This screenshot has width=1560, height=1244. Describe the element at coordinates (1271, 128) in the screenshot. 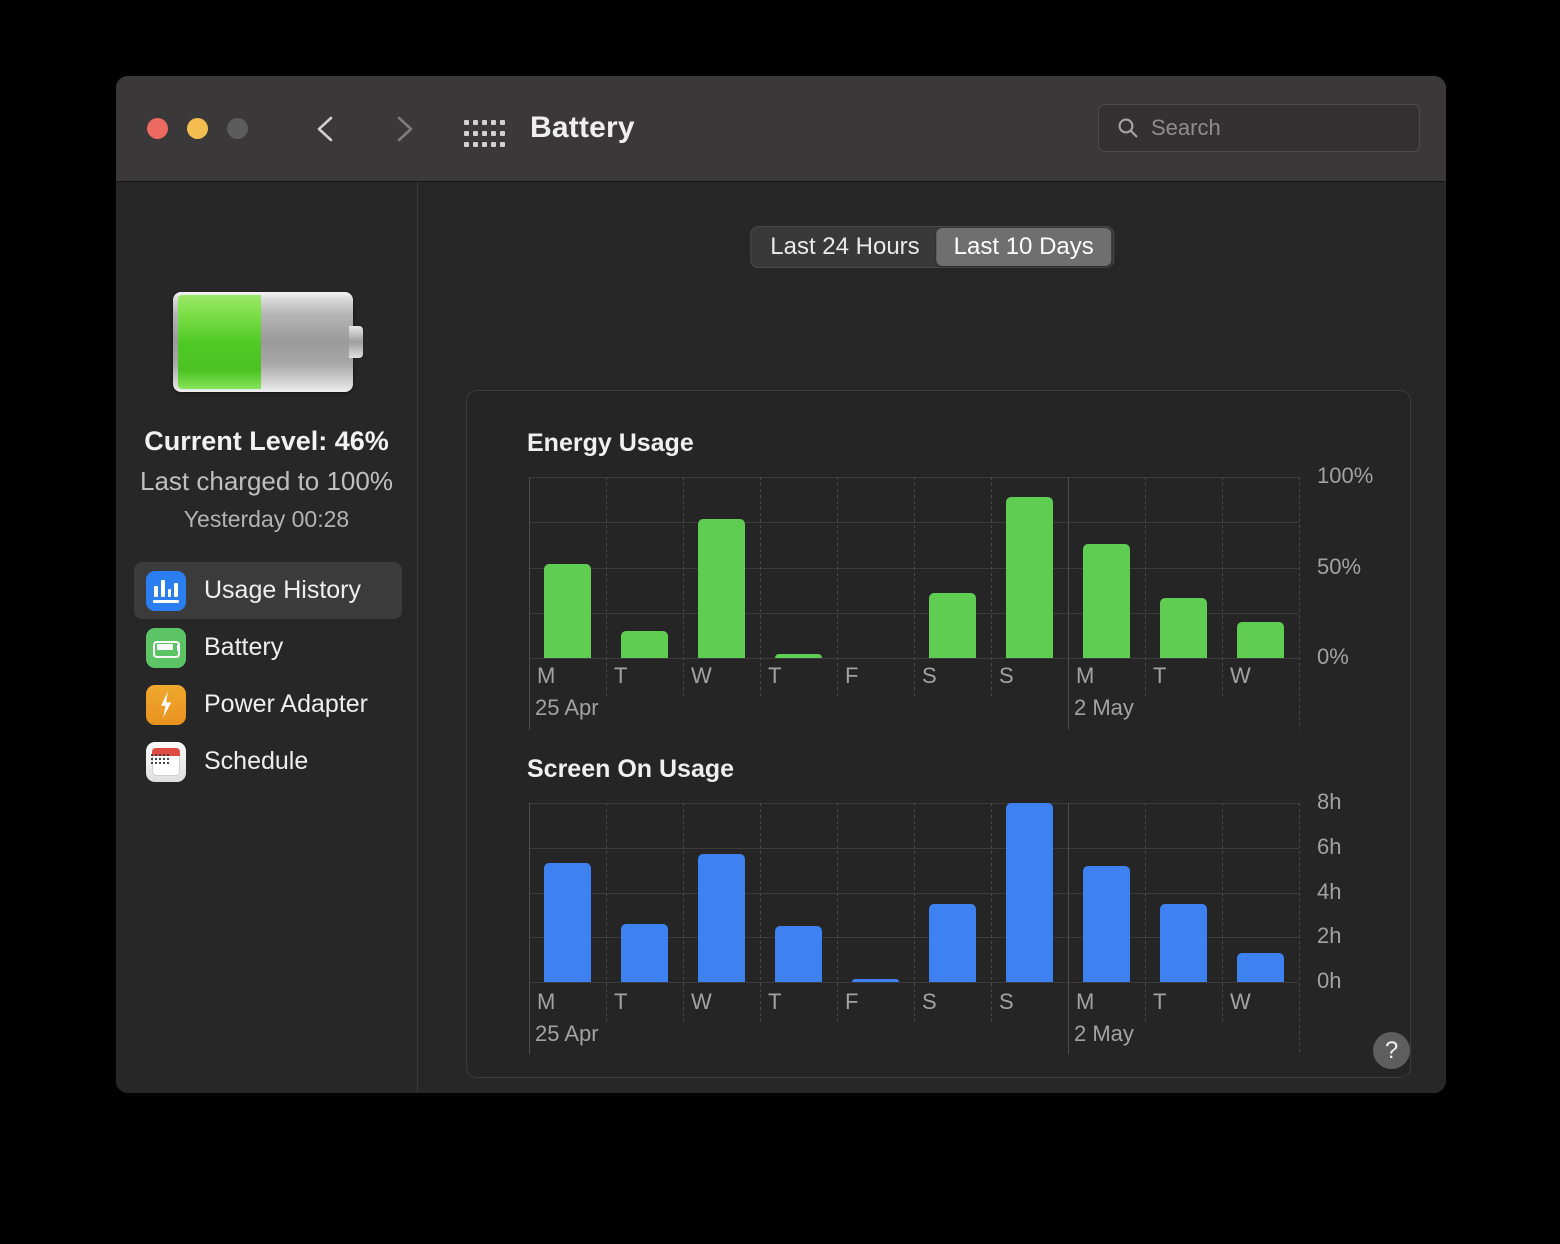

I see `search-input` at that location.